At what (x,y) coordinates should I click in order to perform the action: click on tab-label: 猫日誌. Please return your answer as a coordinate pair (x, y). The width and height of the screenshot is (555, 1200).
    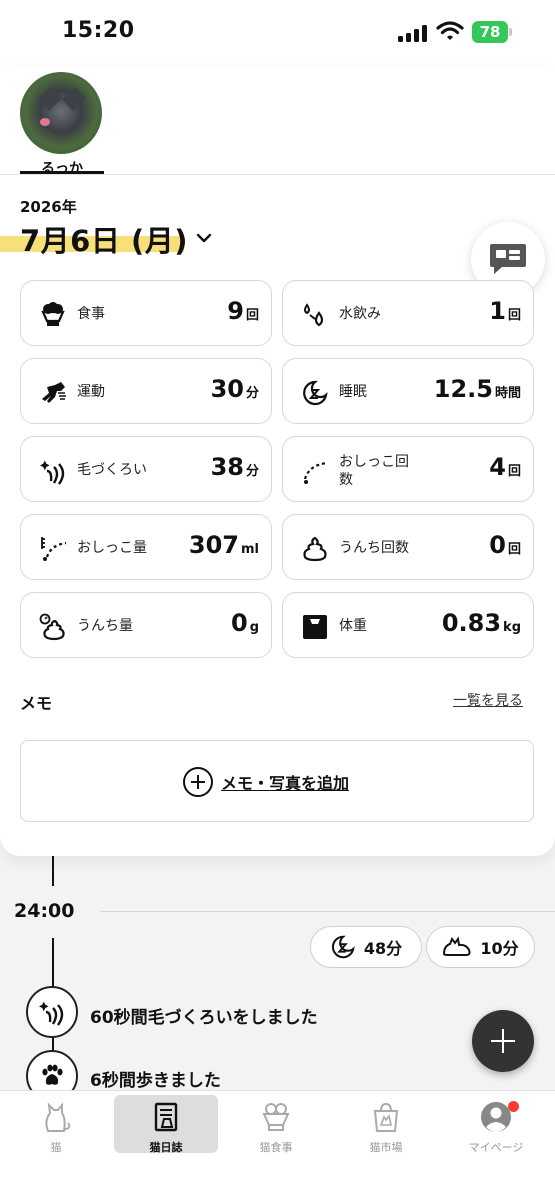
    Looking at the image, I should click on (166, 1147).